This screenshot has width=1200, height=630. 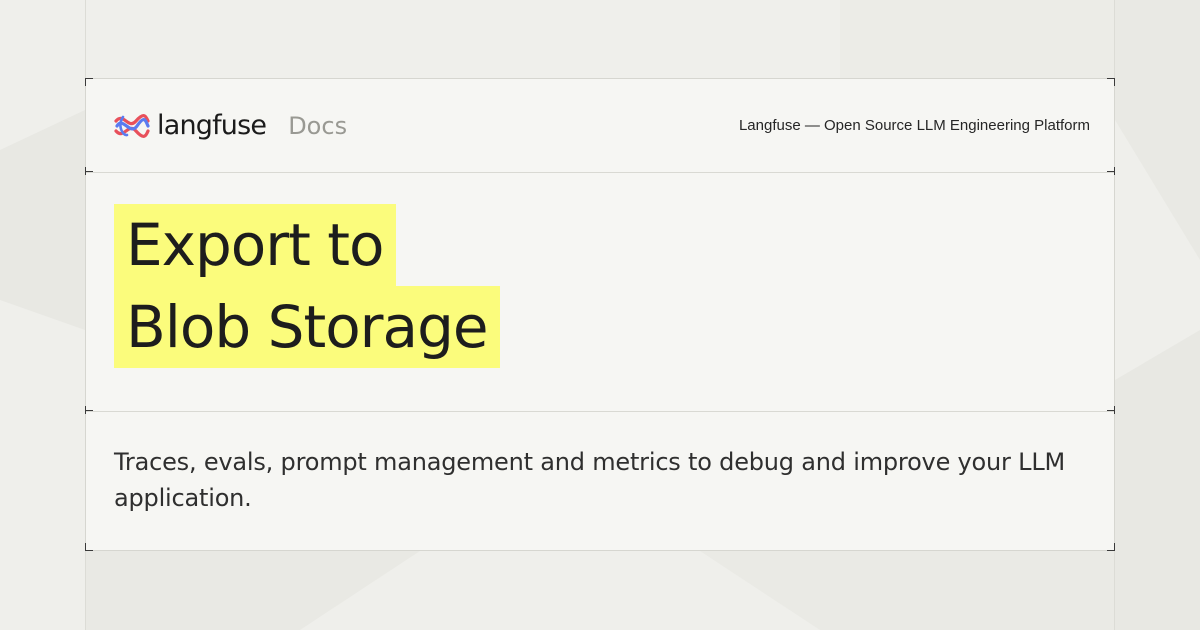 I want to click on title-line-1: Export to, so click(x=255, y=245).